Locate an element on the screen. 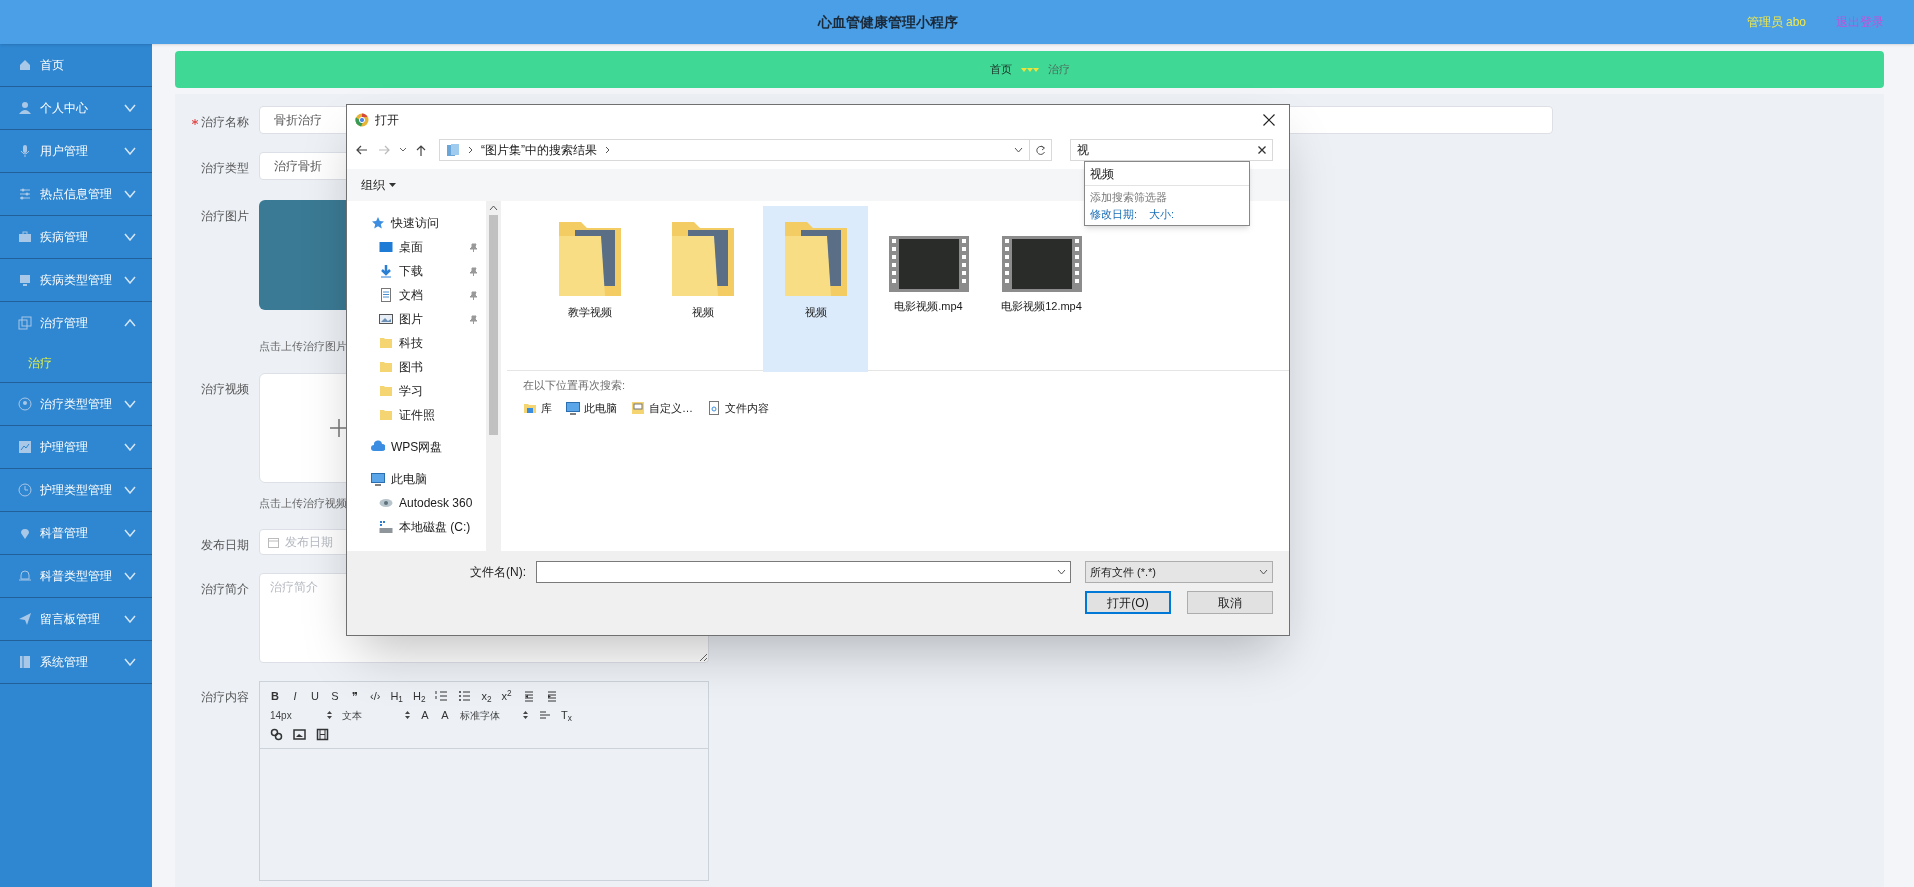 The width and height of the screenshot is (1914, 887). bullet-list-button is located at coordinates (465, 696).